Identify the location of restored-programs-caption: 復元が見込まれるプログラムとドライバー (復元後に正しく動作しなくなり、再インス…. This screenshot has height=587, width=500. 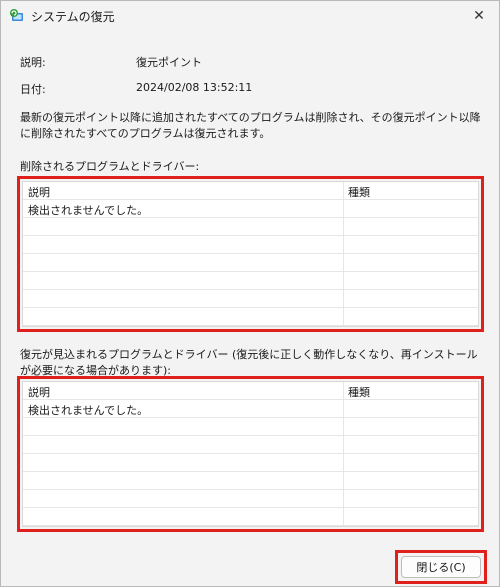
(249, 362).